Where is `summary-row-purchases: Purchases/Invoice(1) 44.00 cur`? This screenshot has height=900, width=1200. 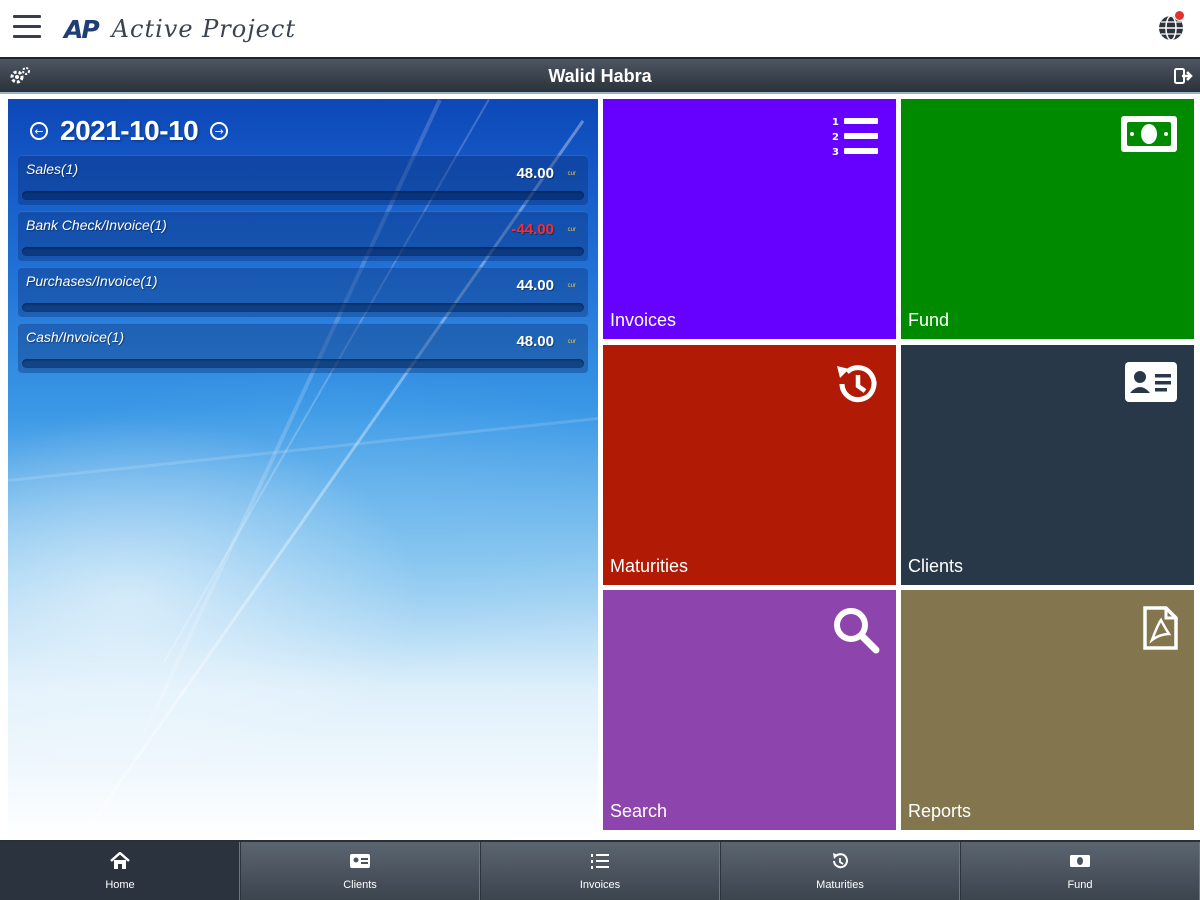 summary-row-purchases: Purchases/Invoice(1) 44.00 cur is located at coordinates (303, 292).